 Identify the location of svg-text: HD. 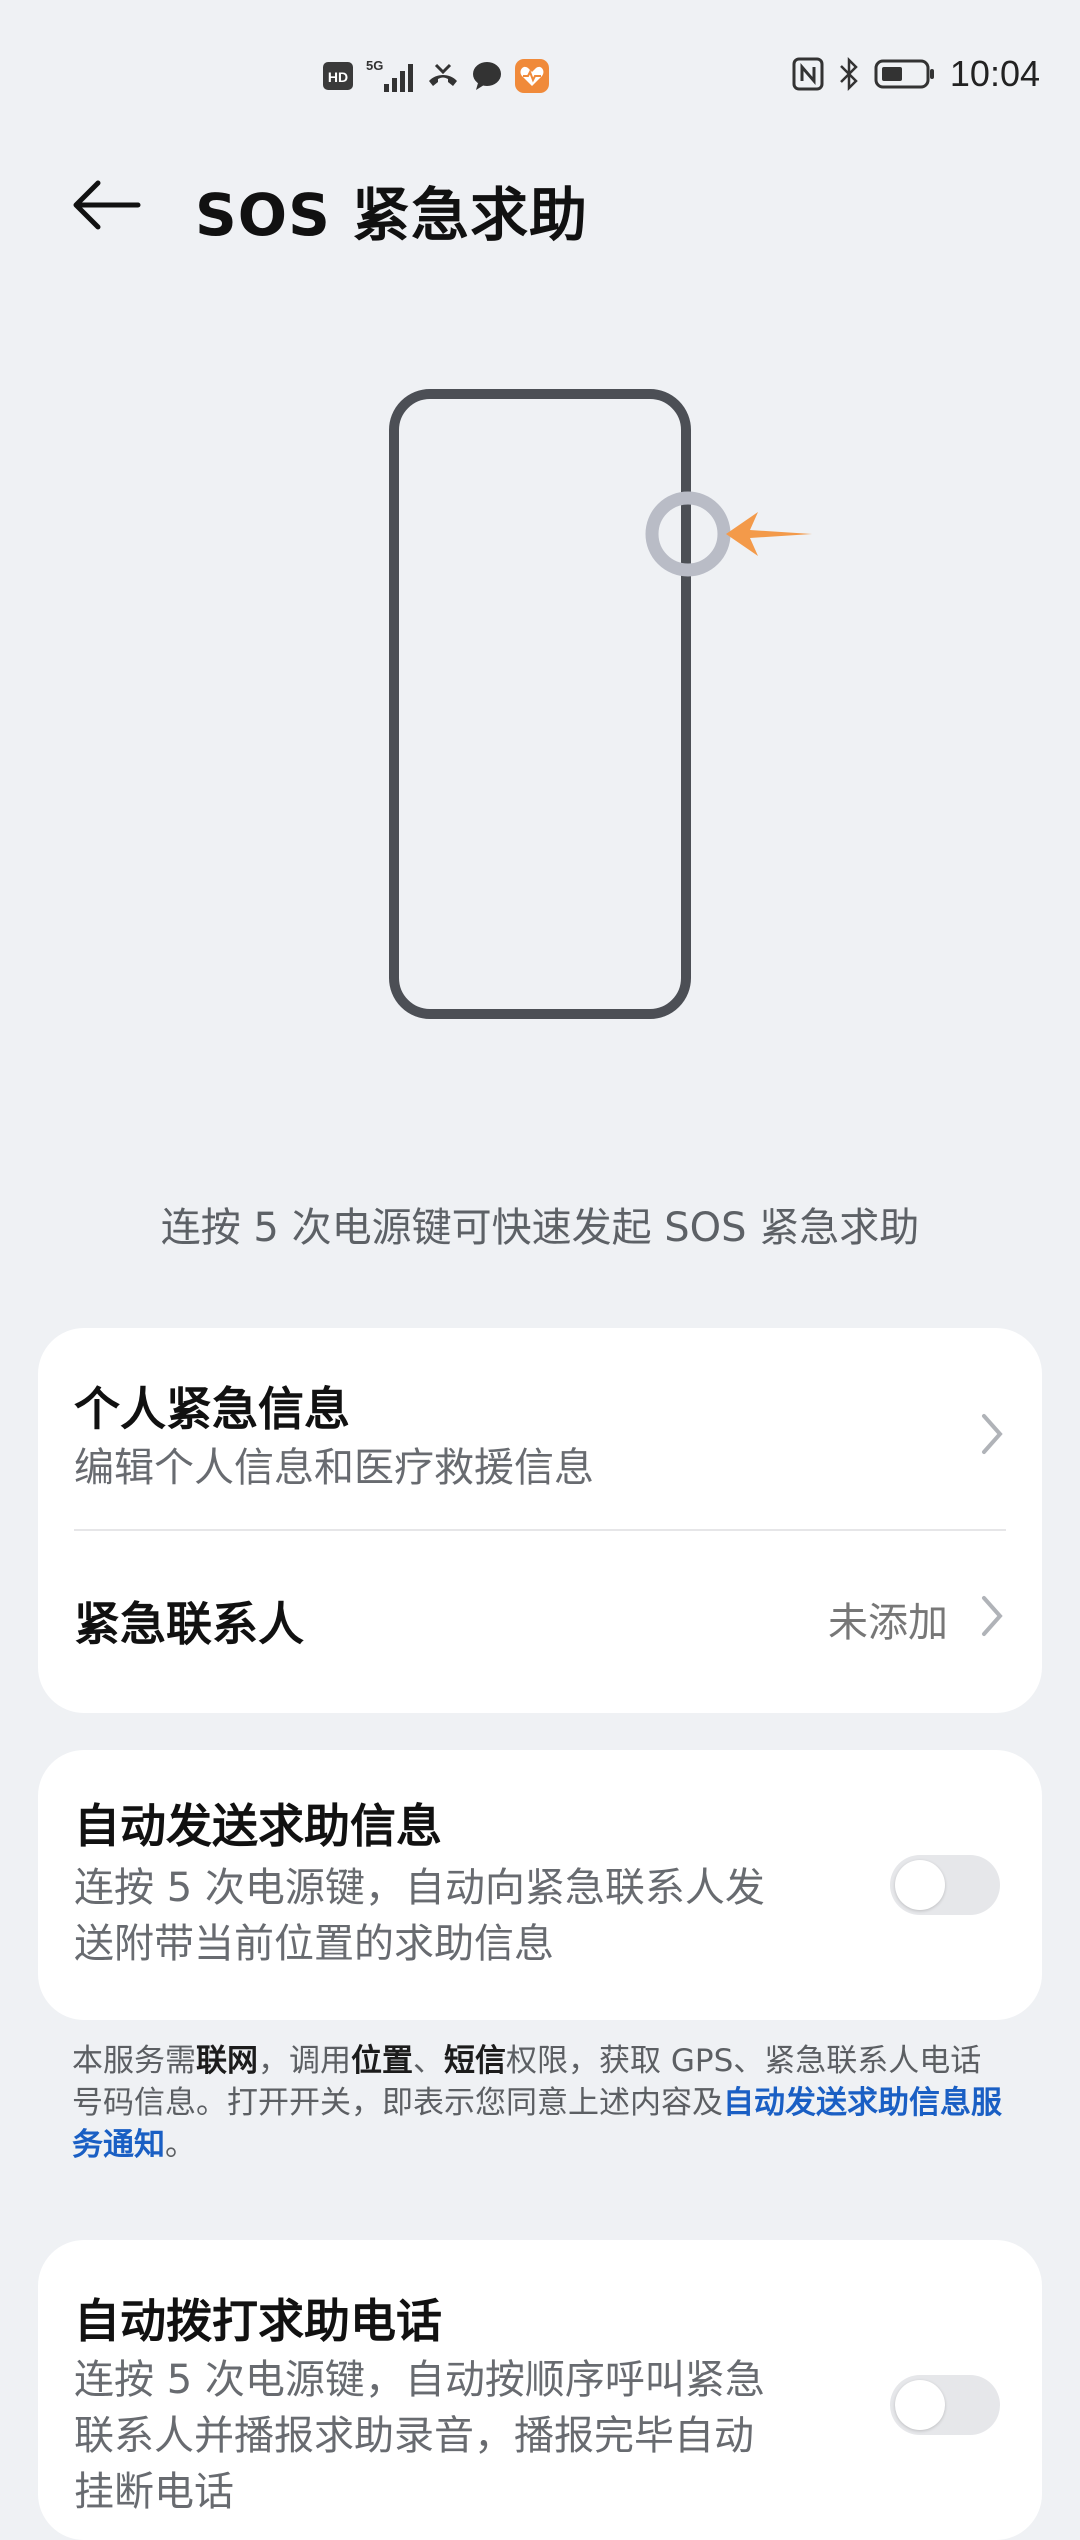
(338, 77).